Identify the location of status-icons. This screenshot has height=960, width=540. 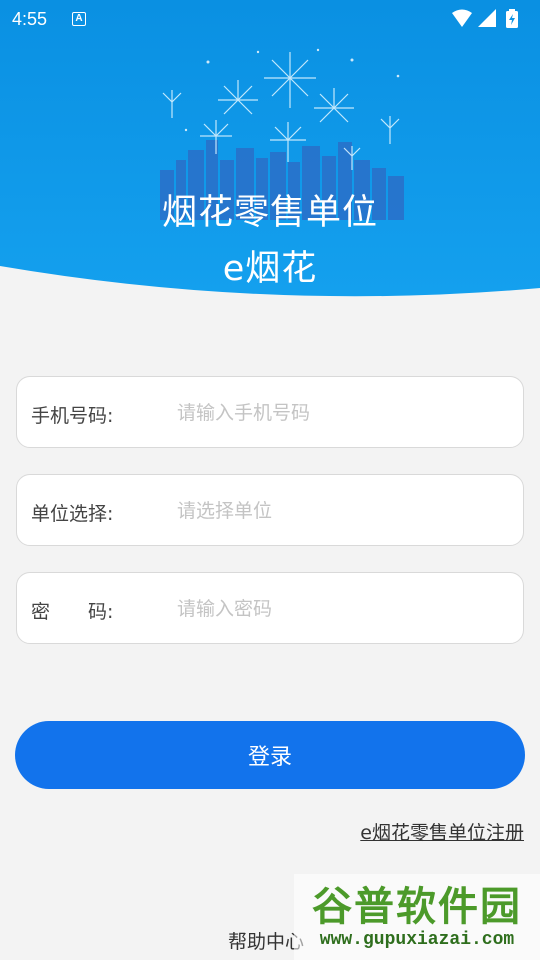
(490, 21).